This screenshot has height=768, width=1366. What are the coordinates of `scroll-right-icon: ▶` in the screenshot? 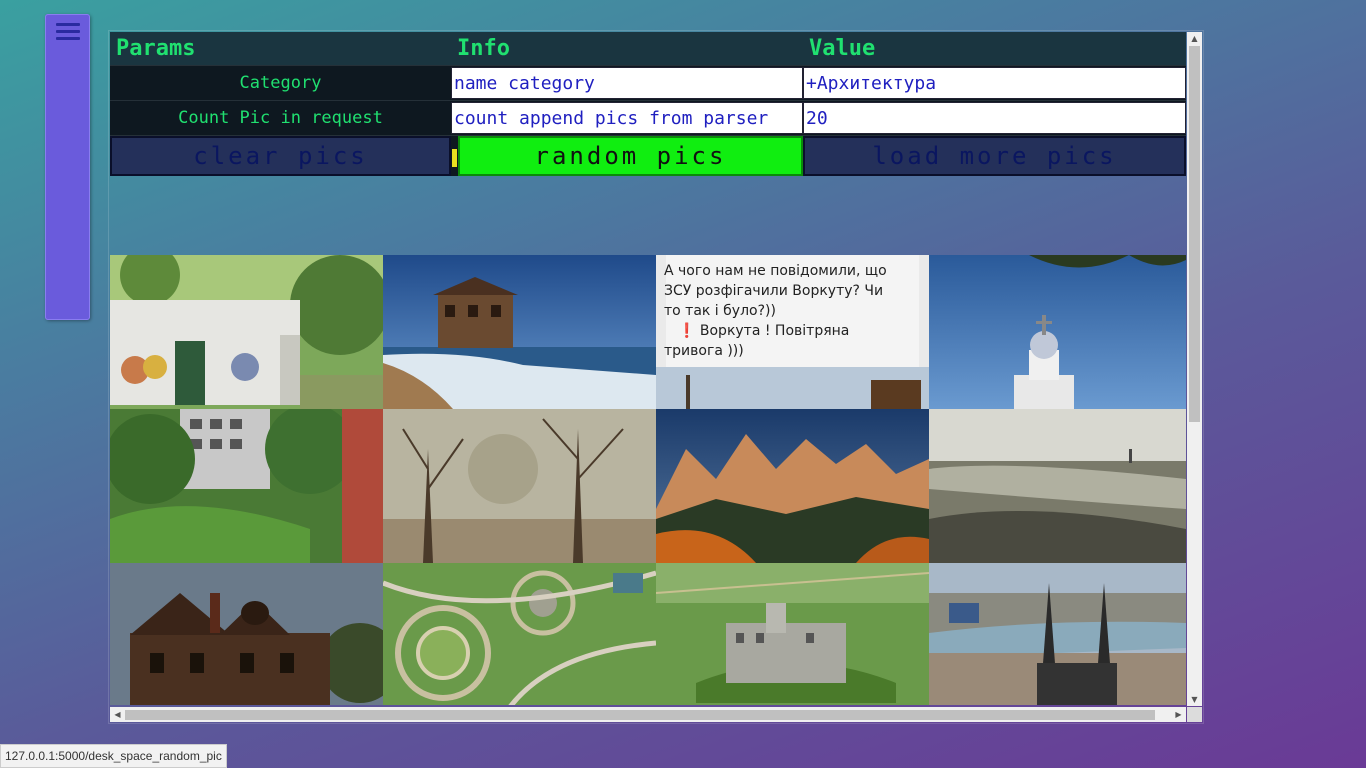 It's located at (1178, 714).